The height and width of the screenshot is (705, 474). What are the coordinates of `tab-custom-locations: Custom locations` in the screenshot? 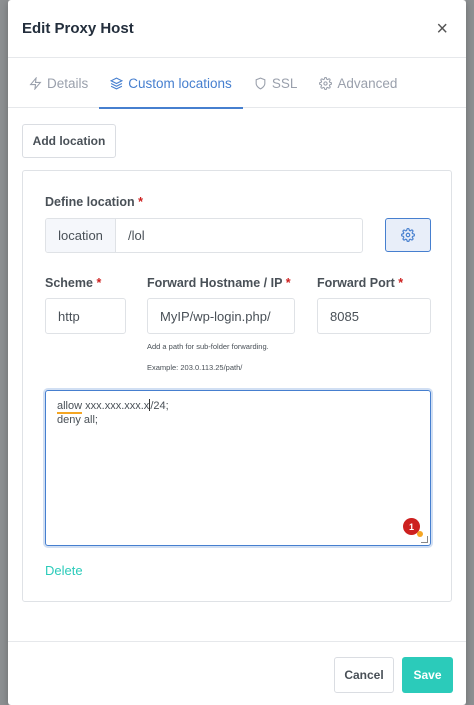 It's located at (171, 83).